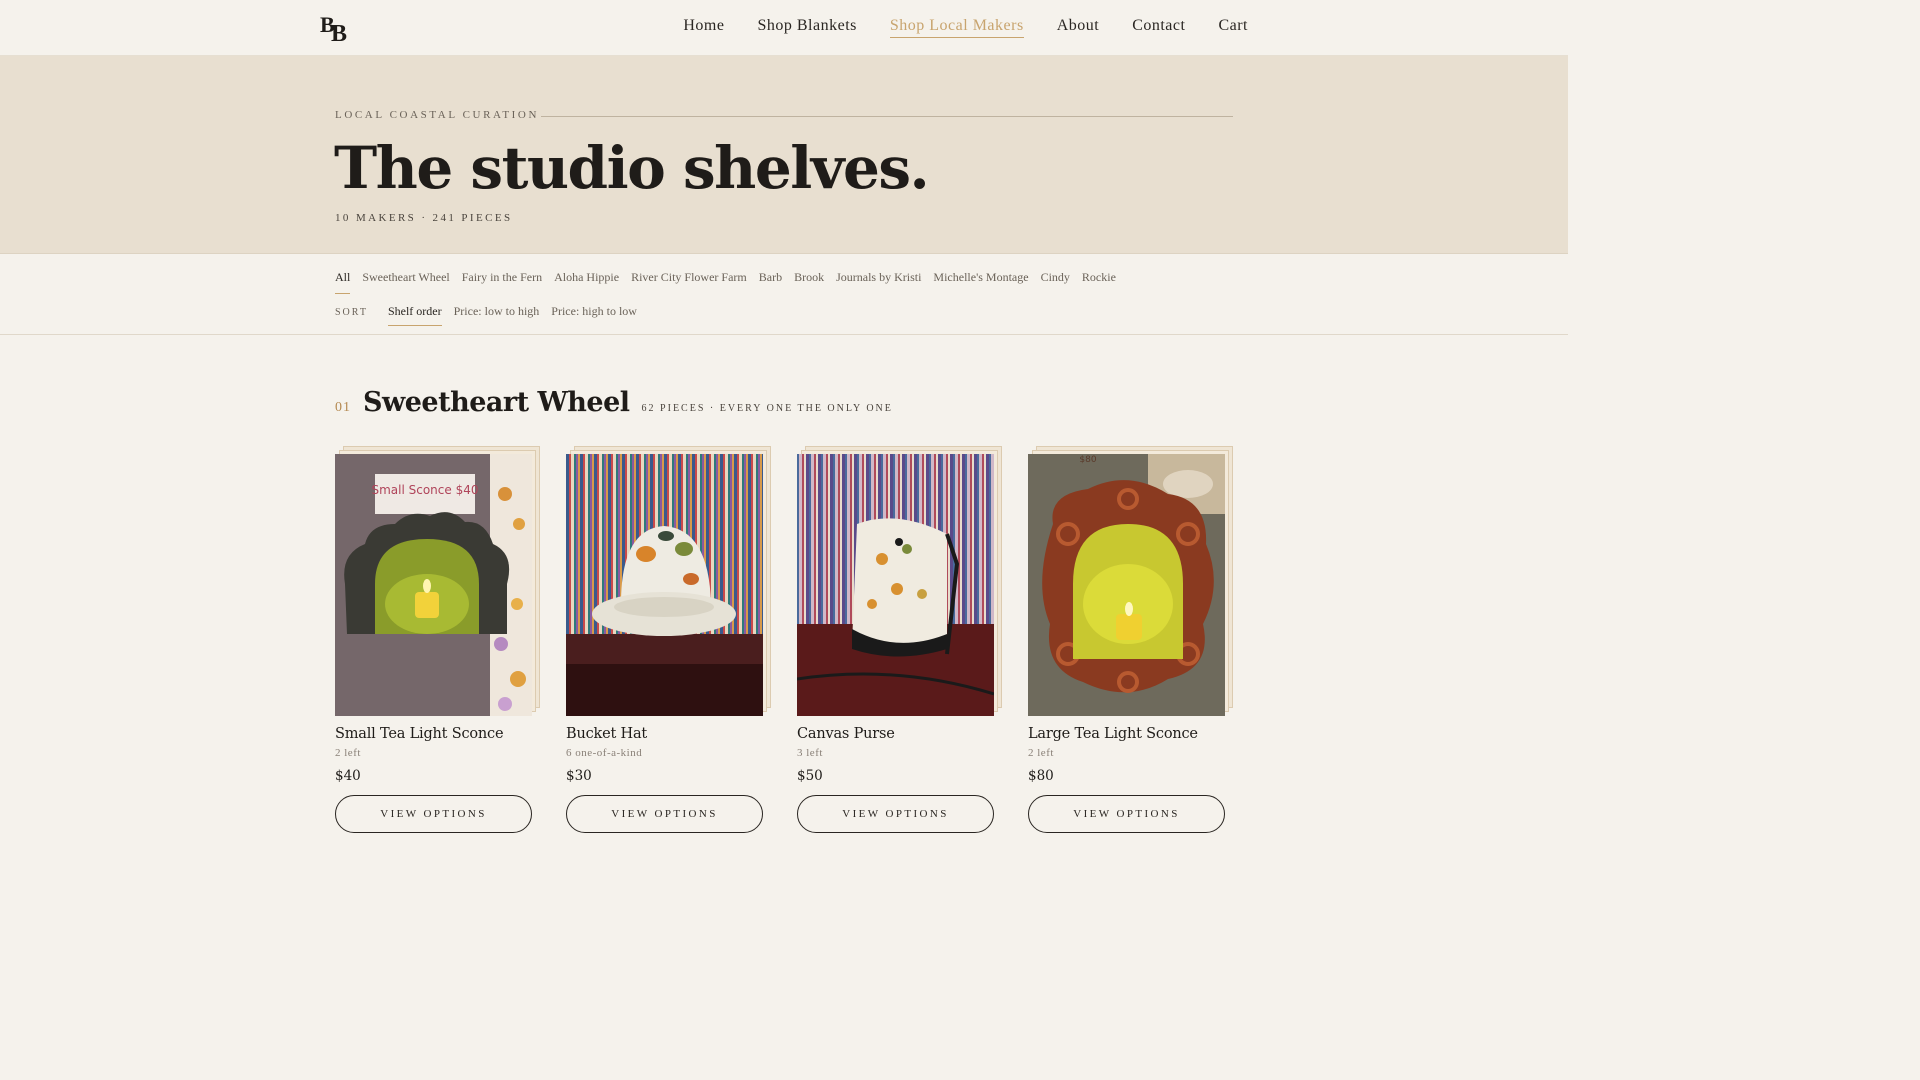 This screenshot has width=1920, height=1080. Describe the element at coordinates (424, 490) in the screenshot. I see `sign-text: Small Sconce $40` at that location.